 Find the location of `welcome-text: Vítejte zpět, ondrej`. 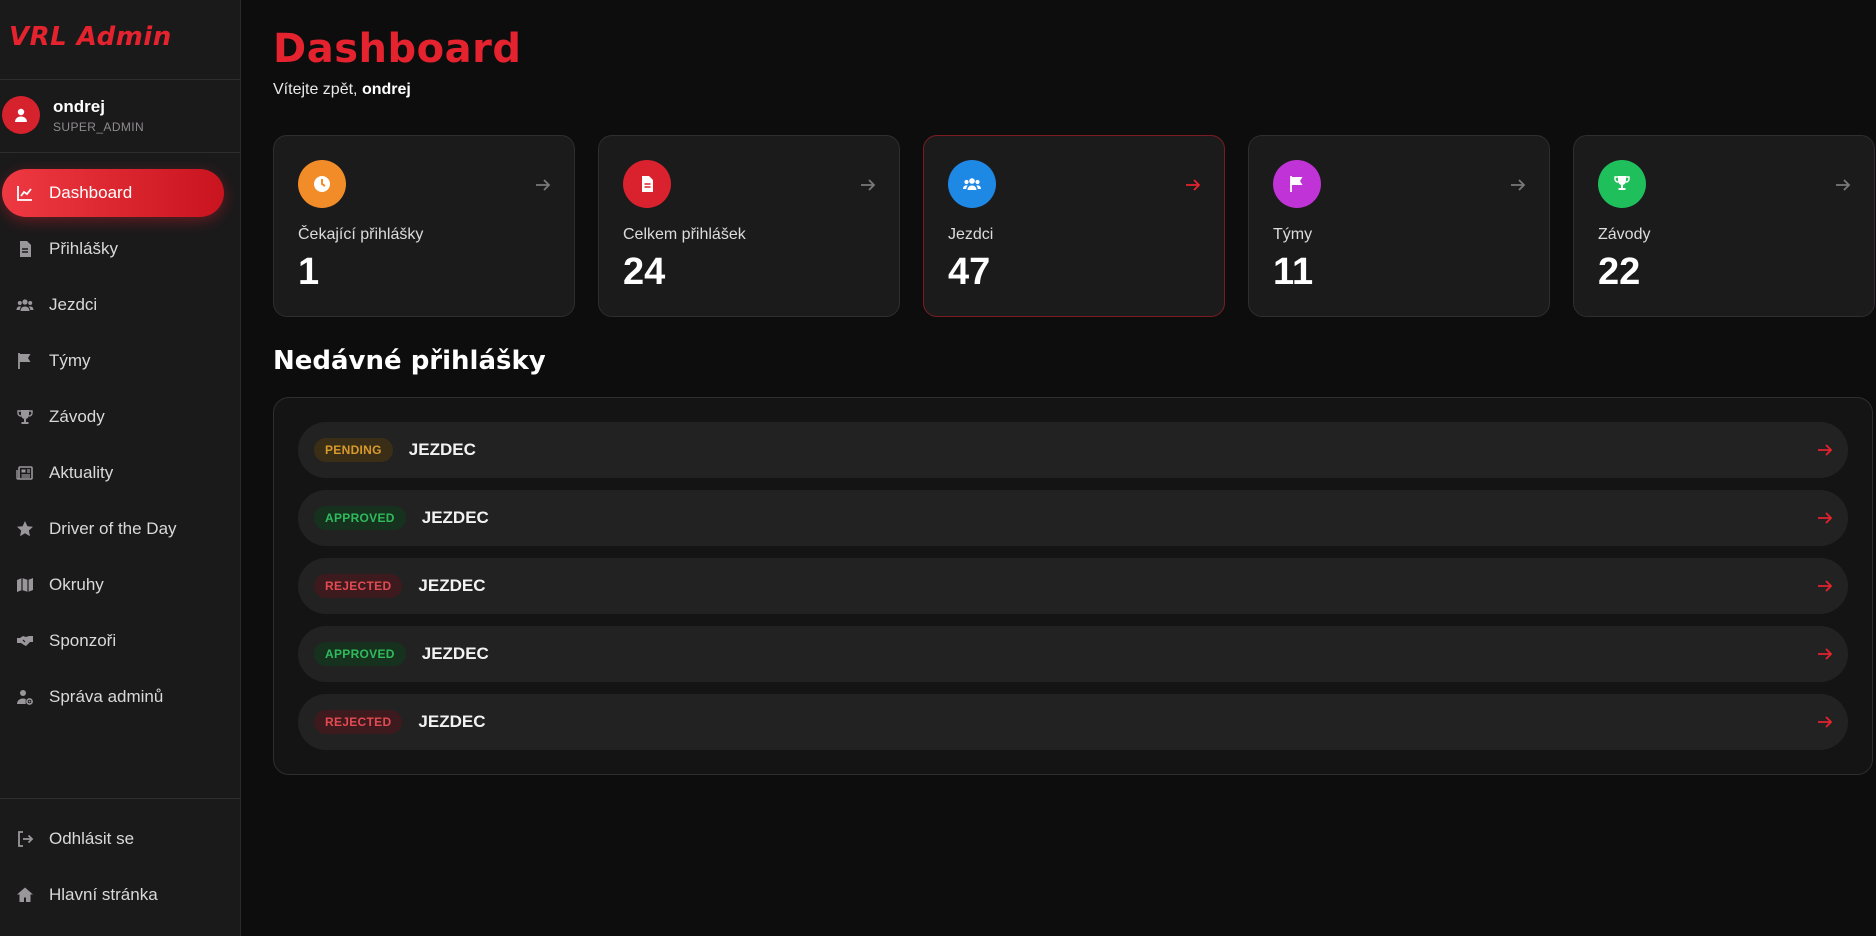

welcome-text: Vítejte zpět, ondrej is located at coordinates (342, 90).